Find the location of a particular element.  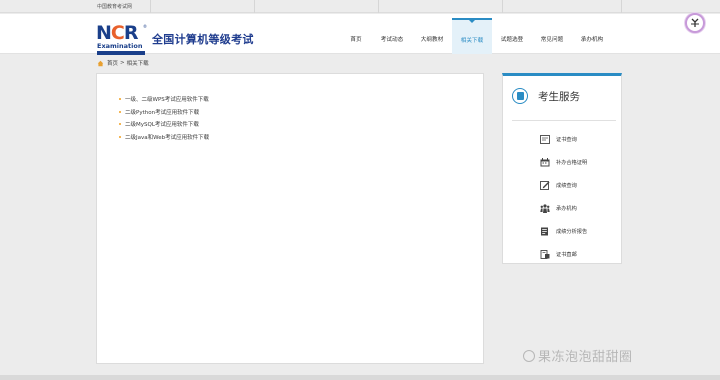

certificate-icon is located at coordinates (544, 139).